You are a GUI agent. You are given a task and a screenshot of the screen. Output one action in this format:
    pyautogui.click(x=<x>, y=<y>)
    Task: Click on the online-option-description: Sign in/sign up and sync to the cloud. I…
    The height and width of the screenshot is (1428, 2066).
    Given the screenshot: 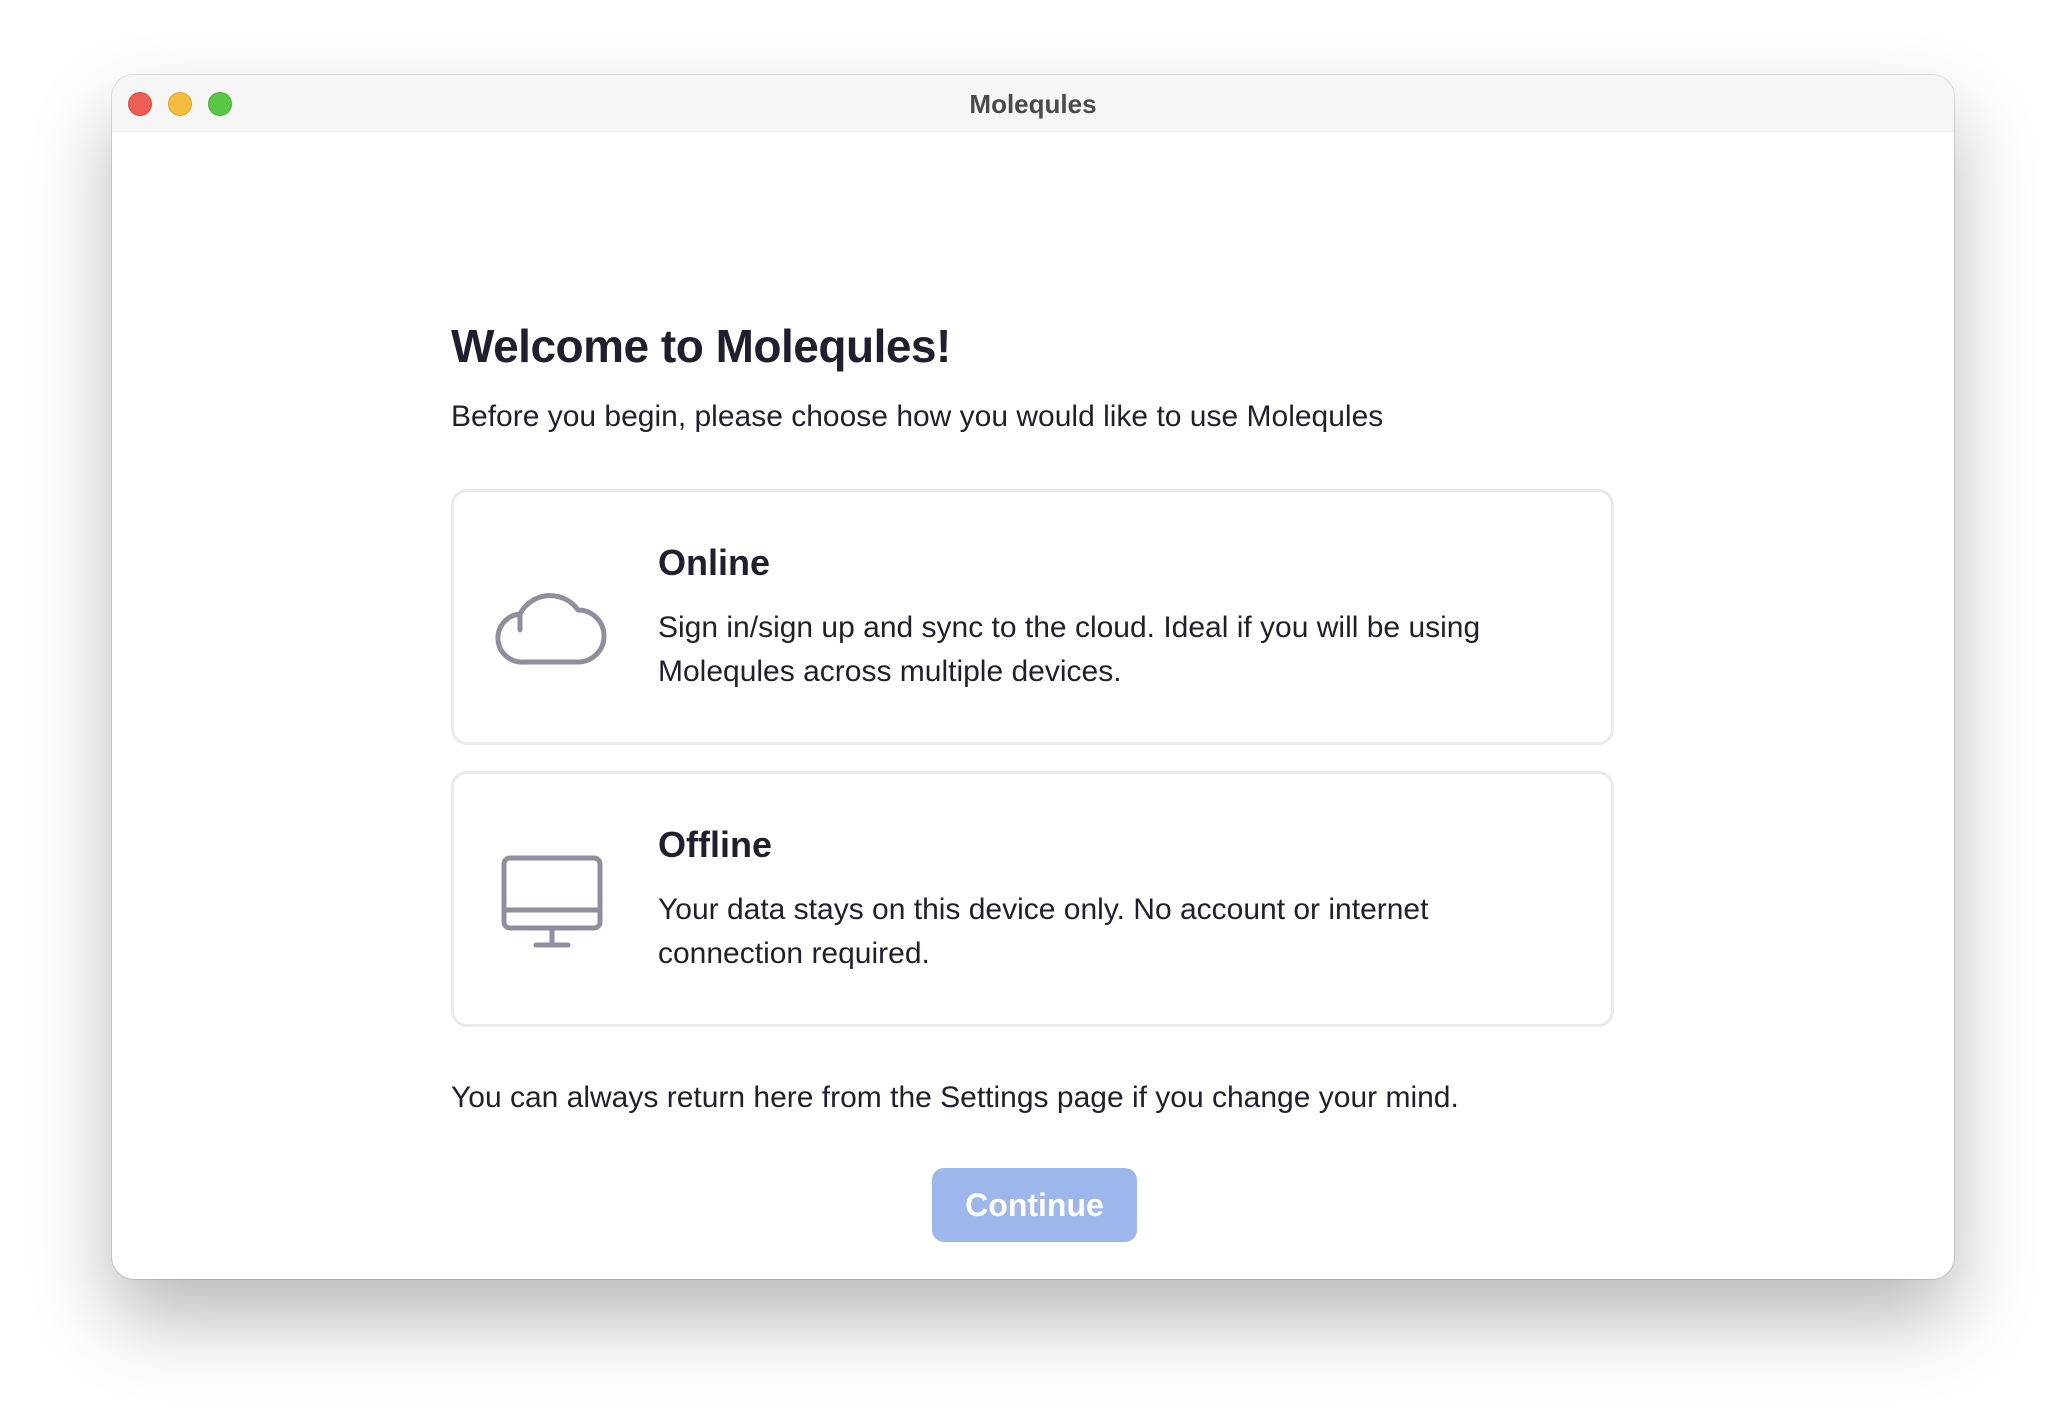 What is the action you would take?
    pyautogui.click(x=1069, y=649)
    